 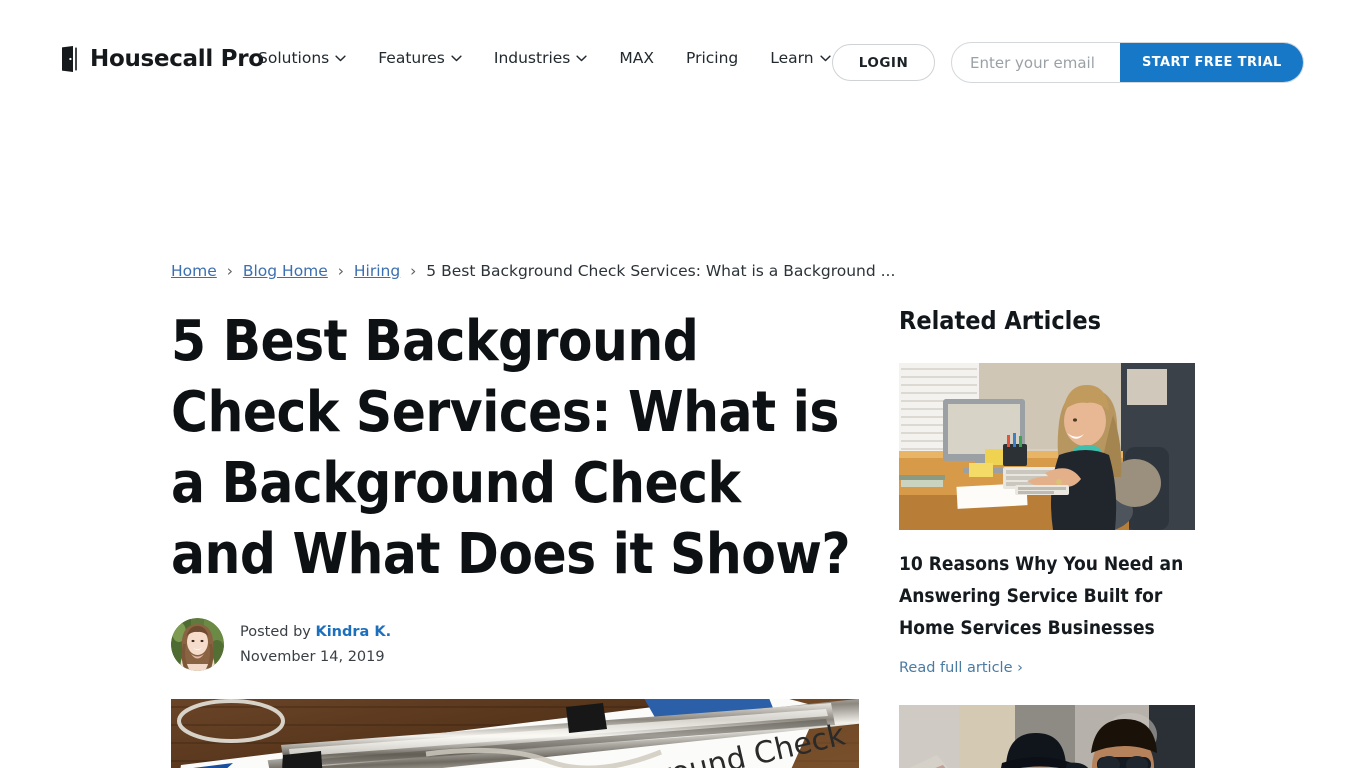 What do you see at coordinates (312, 656) in the screenshot?
I see `publish-date: November 14, 2019` at bounding box center [312, 656].